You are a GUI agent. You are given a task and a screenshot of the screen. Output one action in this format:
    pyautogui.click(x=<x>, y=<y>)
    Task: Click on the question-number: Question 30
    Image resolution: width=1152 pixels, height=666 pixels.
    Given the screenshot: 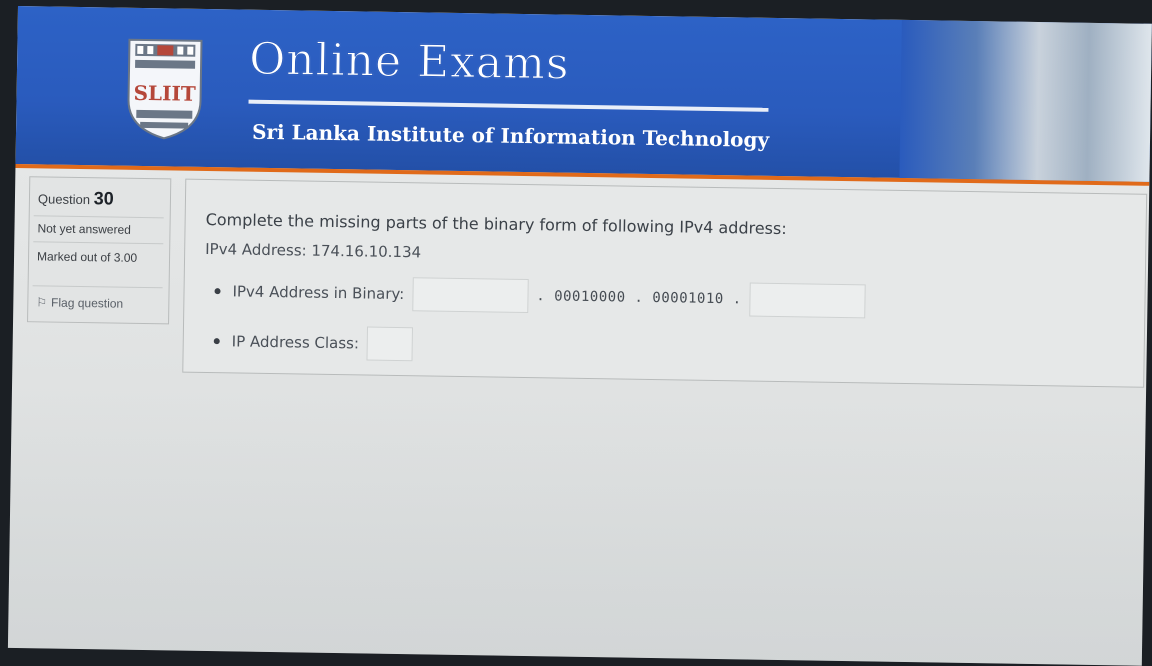 What is the action you would take?
    pyautogui.click(x=76, y=198)
    